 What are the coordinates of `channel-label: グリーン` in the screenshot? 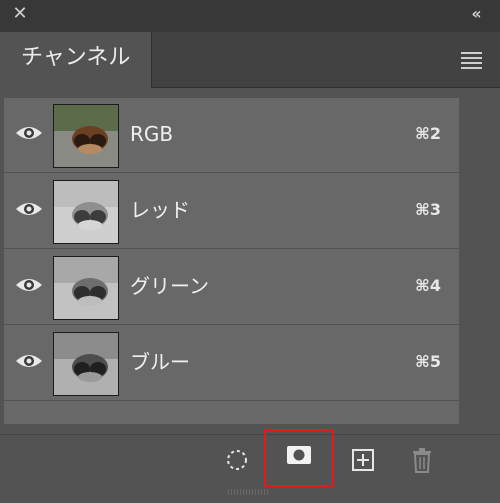 It's located at (169, 286).